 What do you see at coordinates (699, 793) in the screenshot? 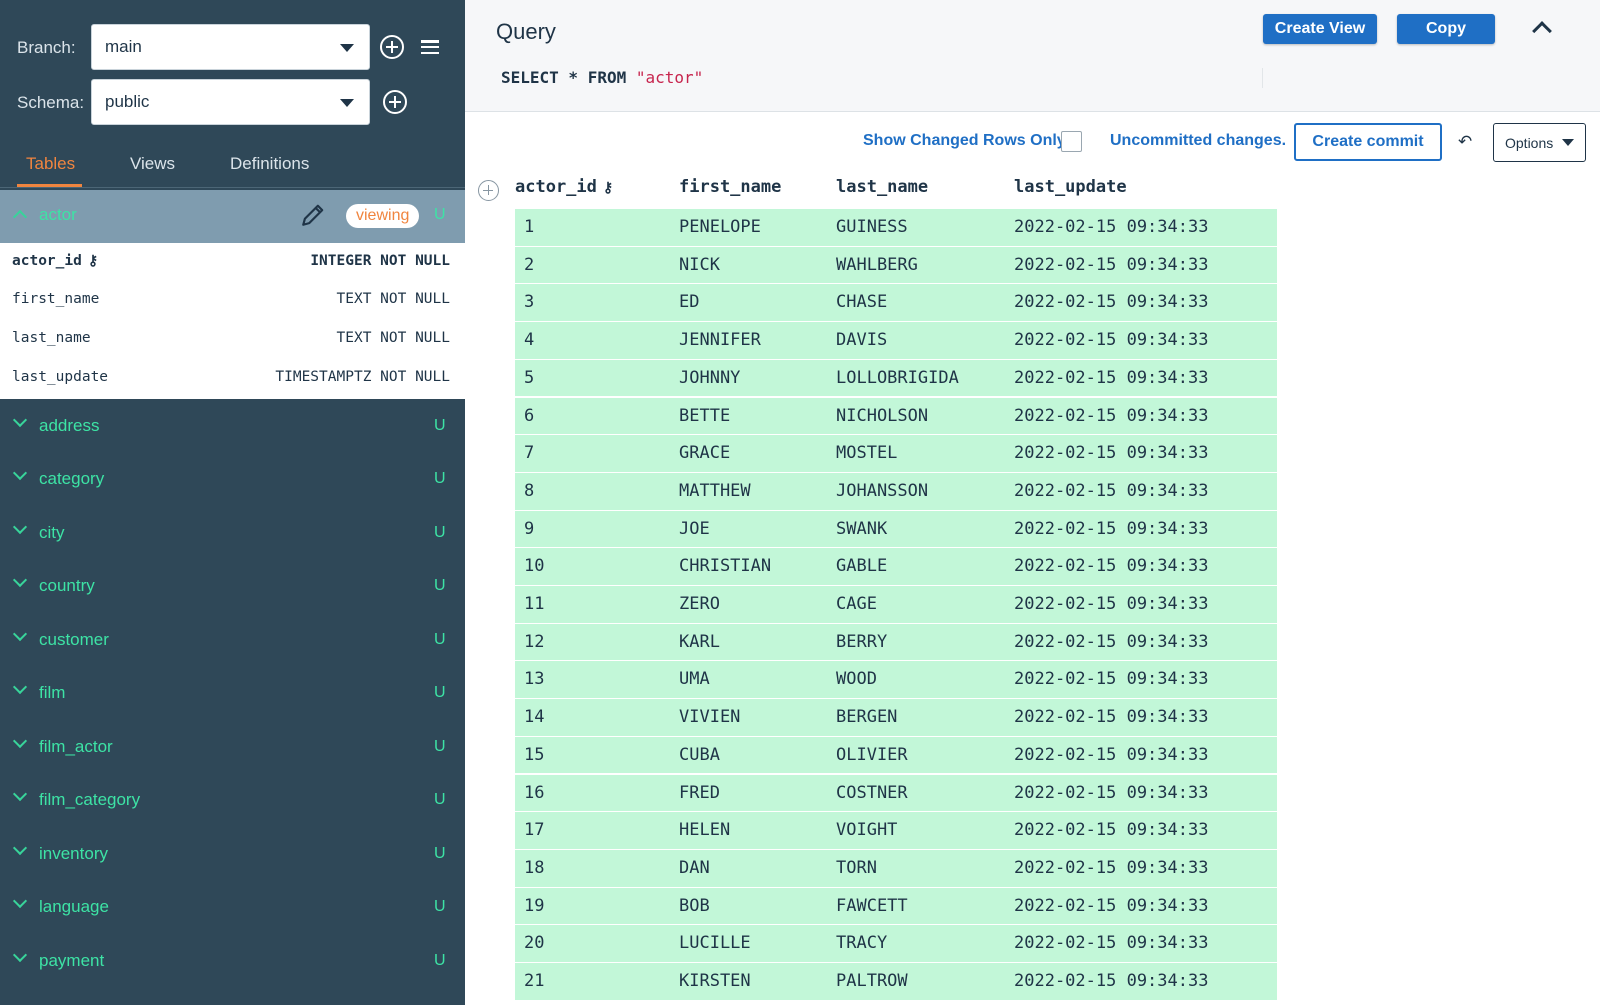
I see `table-cell: FRED` at bounding box center [699, 793].